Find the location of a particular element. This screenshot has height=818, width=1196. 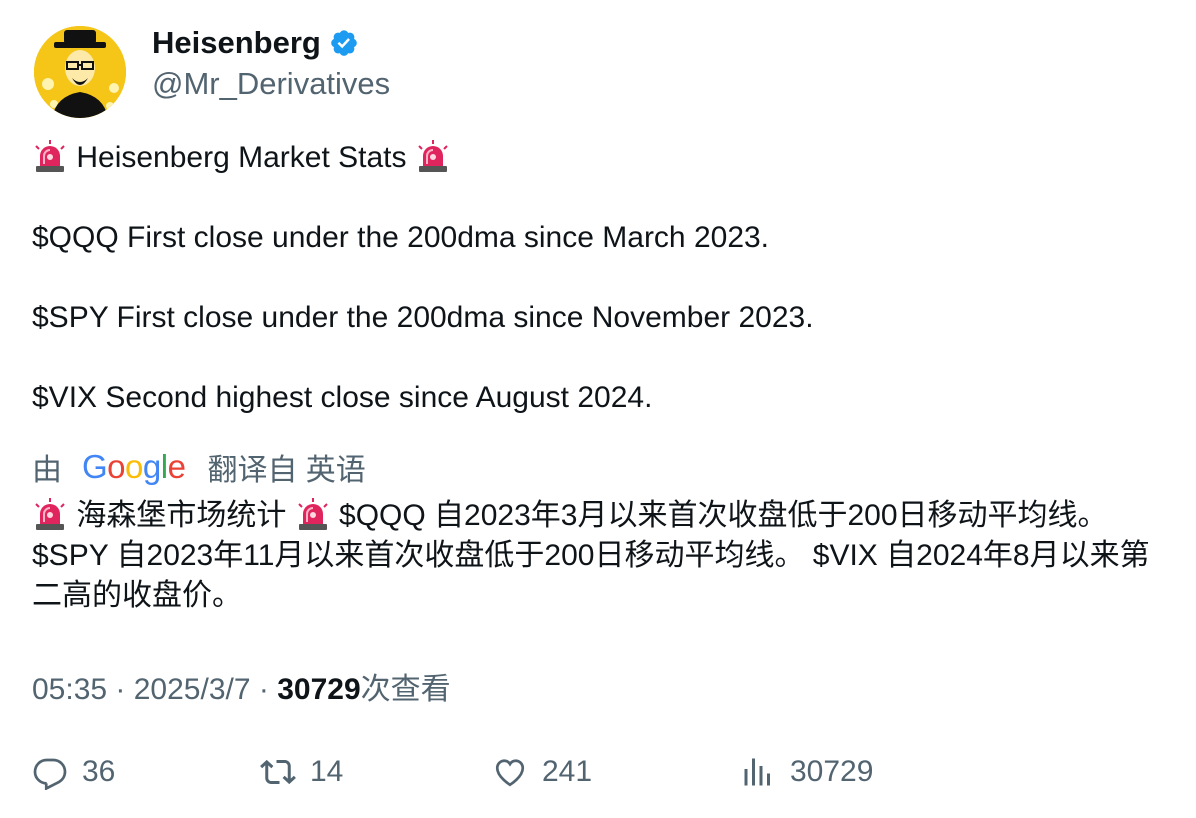

verified-badge-icon is located at coordinates (344, 43).